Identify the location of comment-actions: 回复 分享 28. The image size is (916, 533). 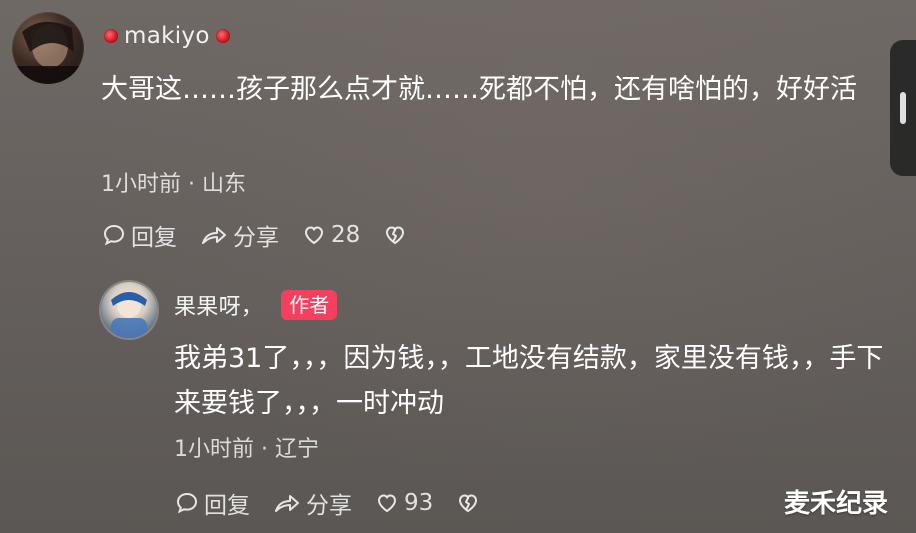
(265, 235).